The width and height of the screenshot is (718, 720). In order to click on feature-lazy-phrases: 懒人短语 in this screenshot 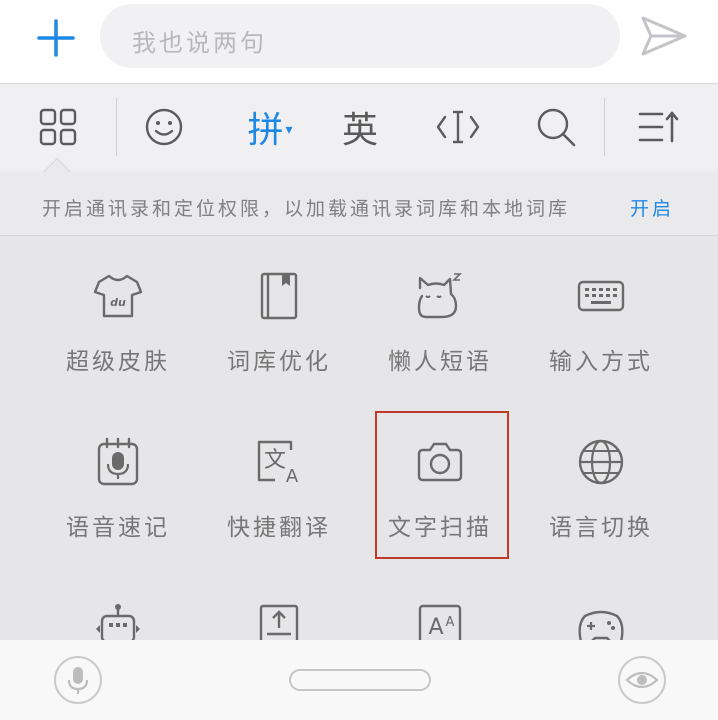, I will do `click(440, 316)`.